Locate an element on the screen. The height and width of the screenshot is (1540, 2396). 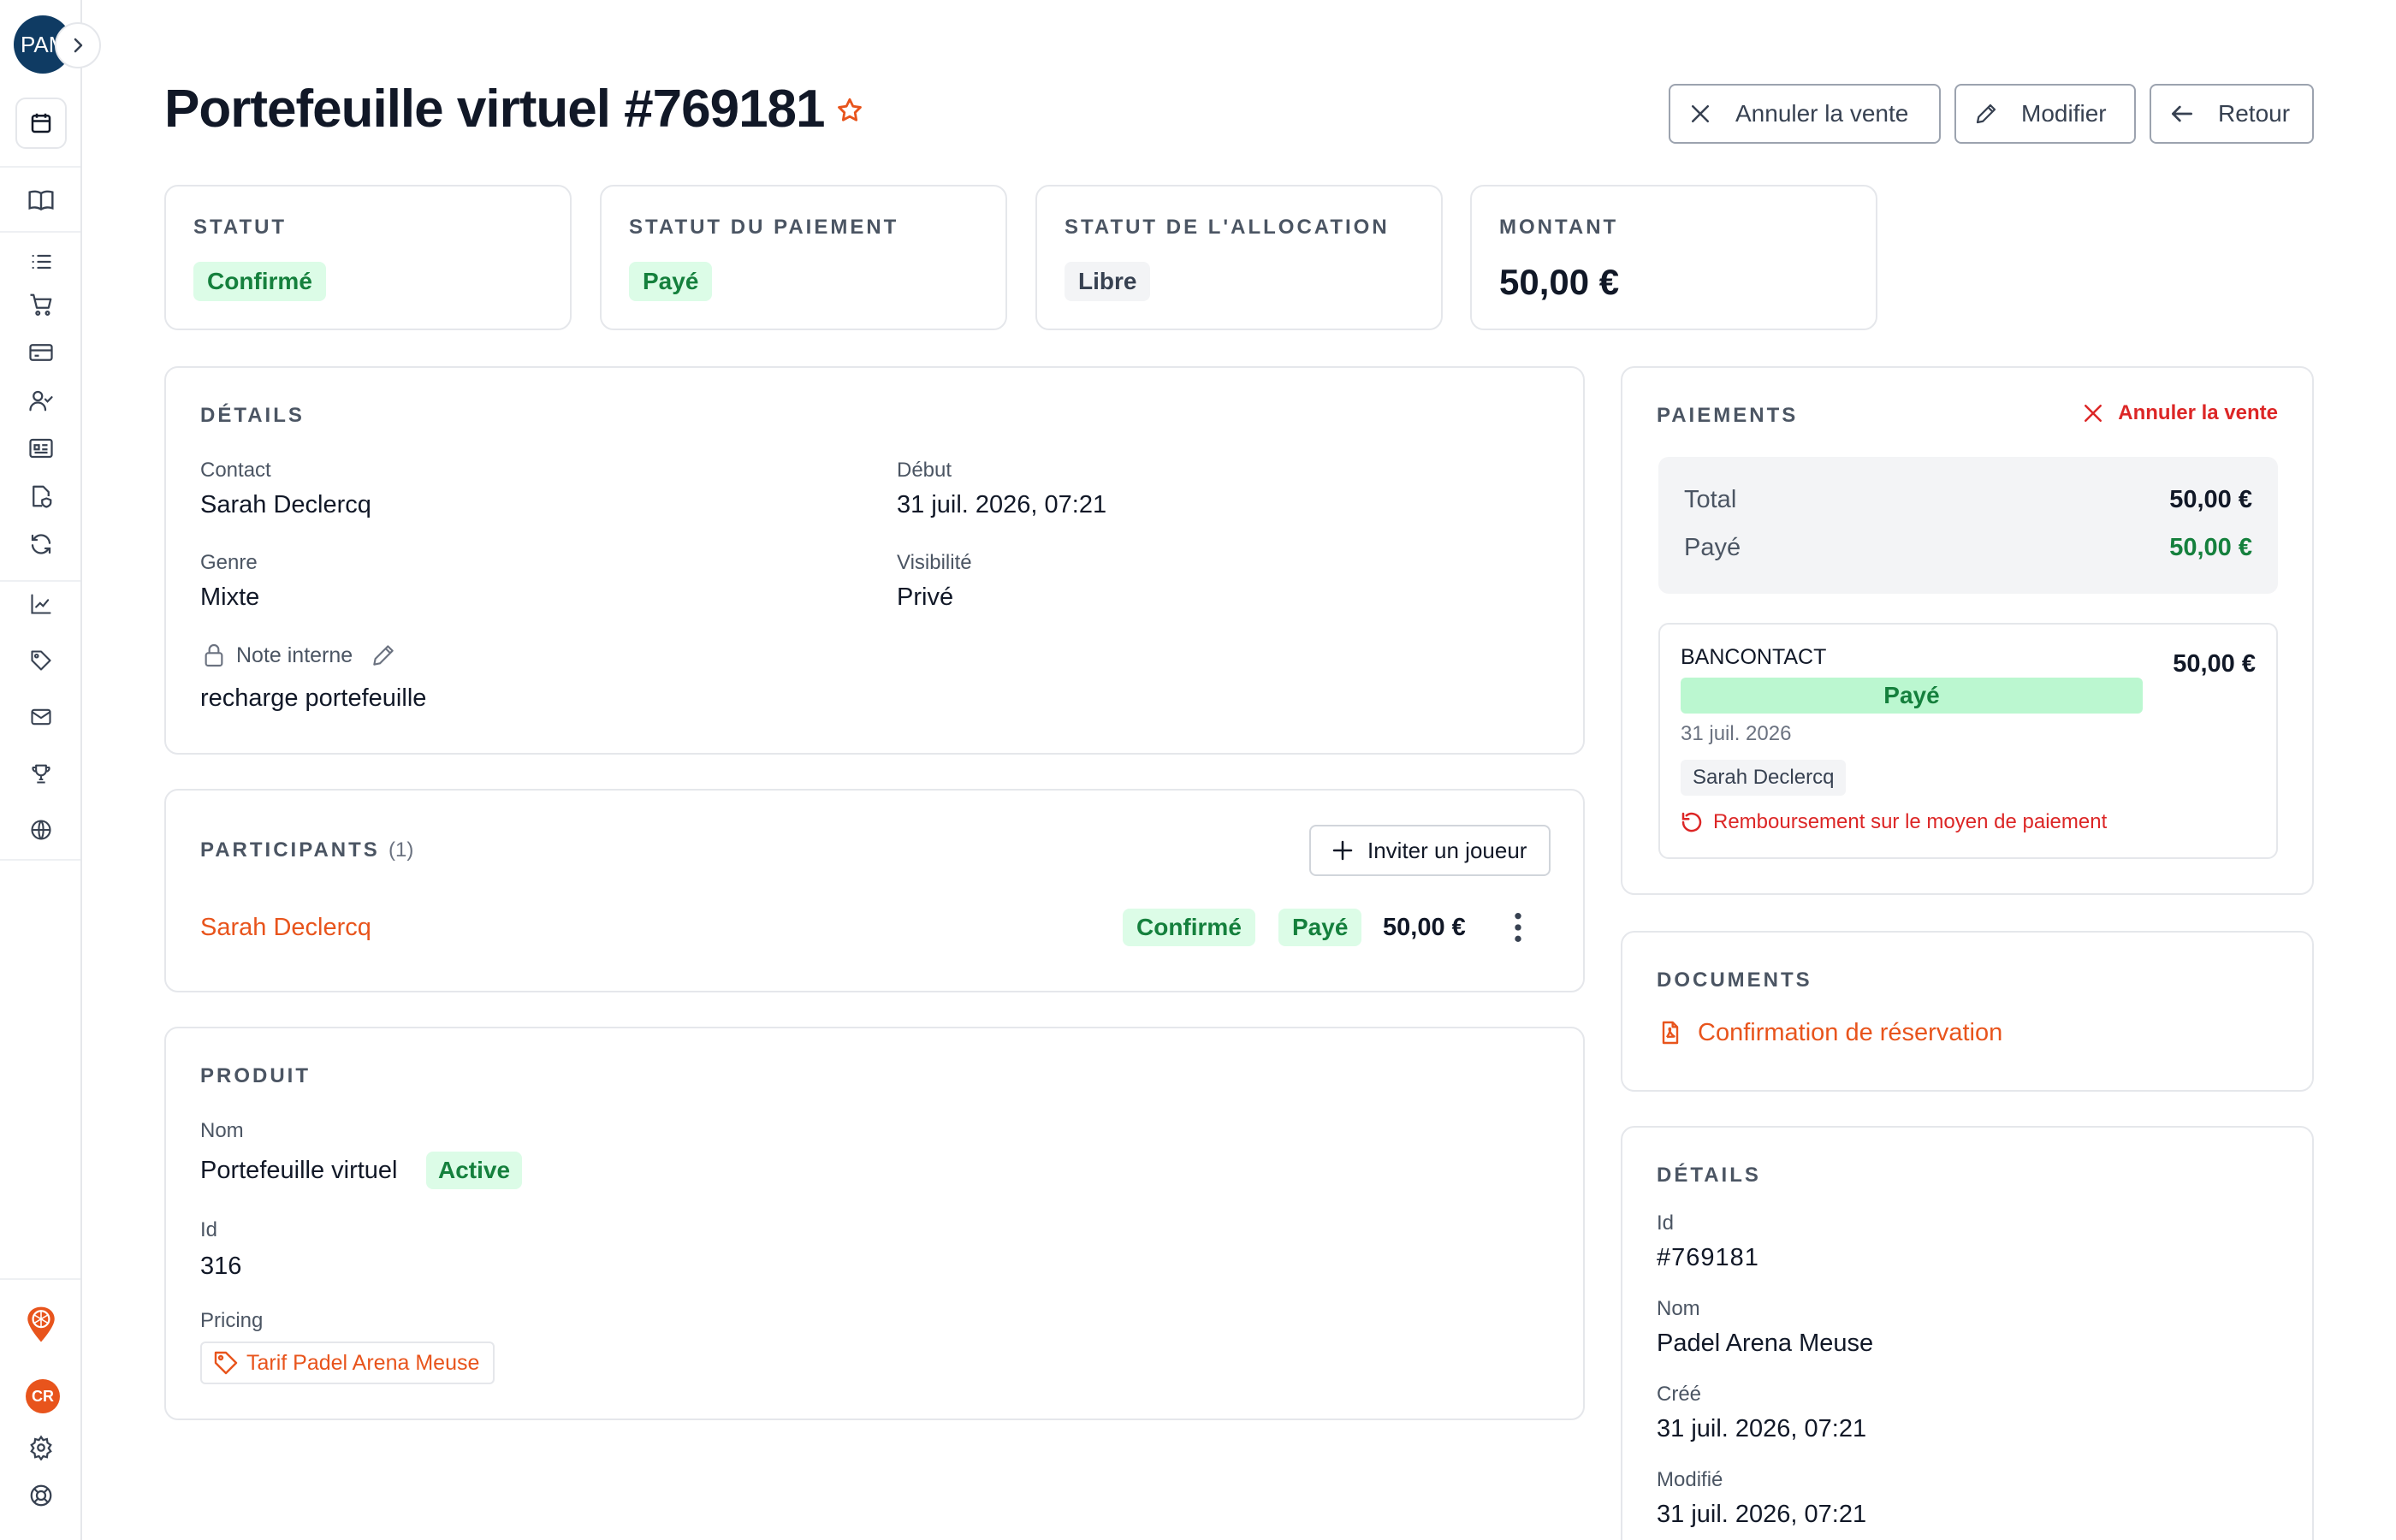
sidebar-item-club is located at coordinates (41, 1324).